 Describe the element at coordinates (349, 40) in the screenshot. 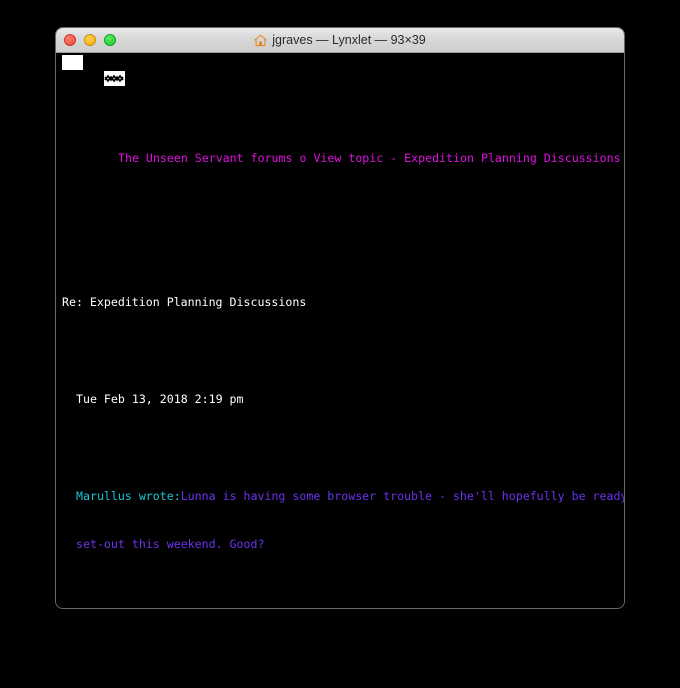

I see `window-title-text: jgraves — Lynxlet — 93×39` at that location.